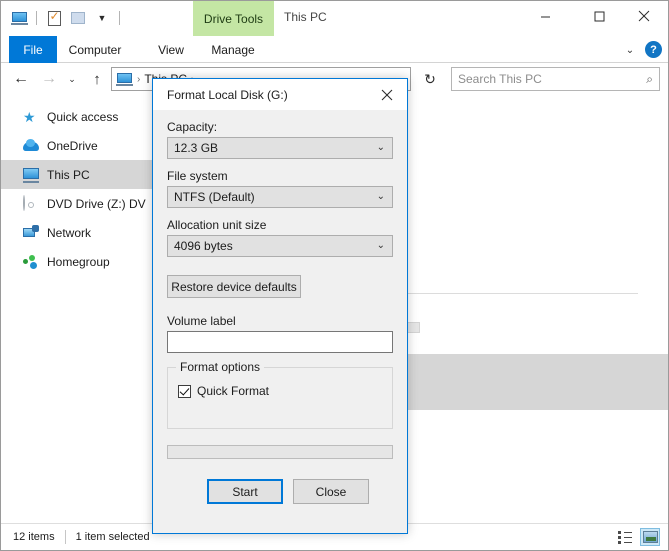 This screenshot has height=551, width=669. I want to click on view-mode-buttons, so click(637, 537).